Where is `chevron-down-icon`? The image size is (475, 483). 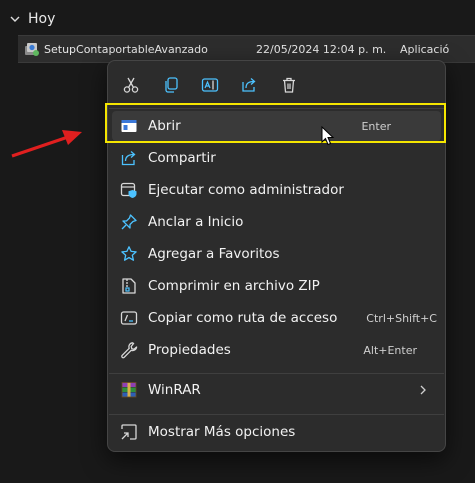 chevron-down-icon is located at coordinates (15, 19).